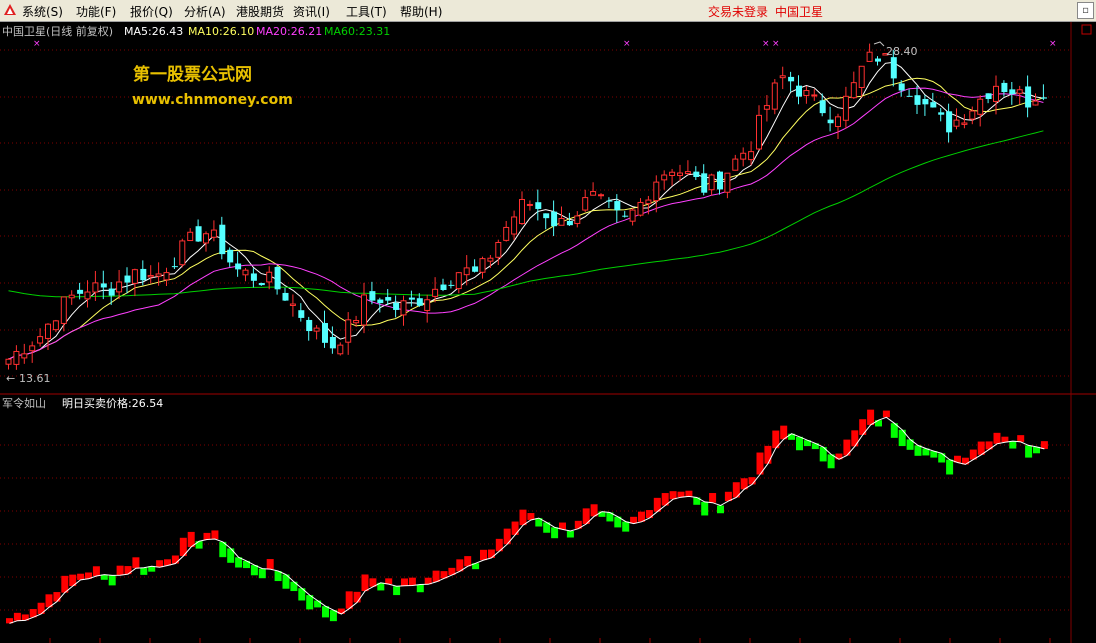 The image size is (1096, 643). I want to click on window-control-icon: ▫, so click(1085, 10).